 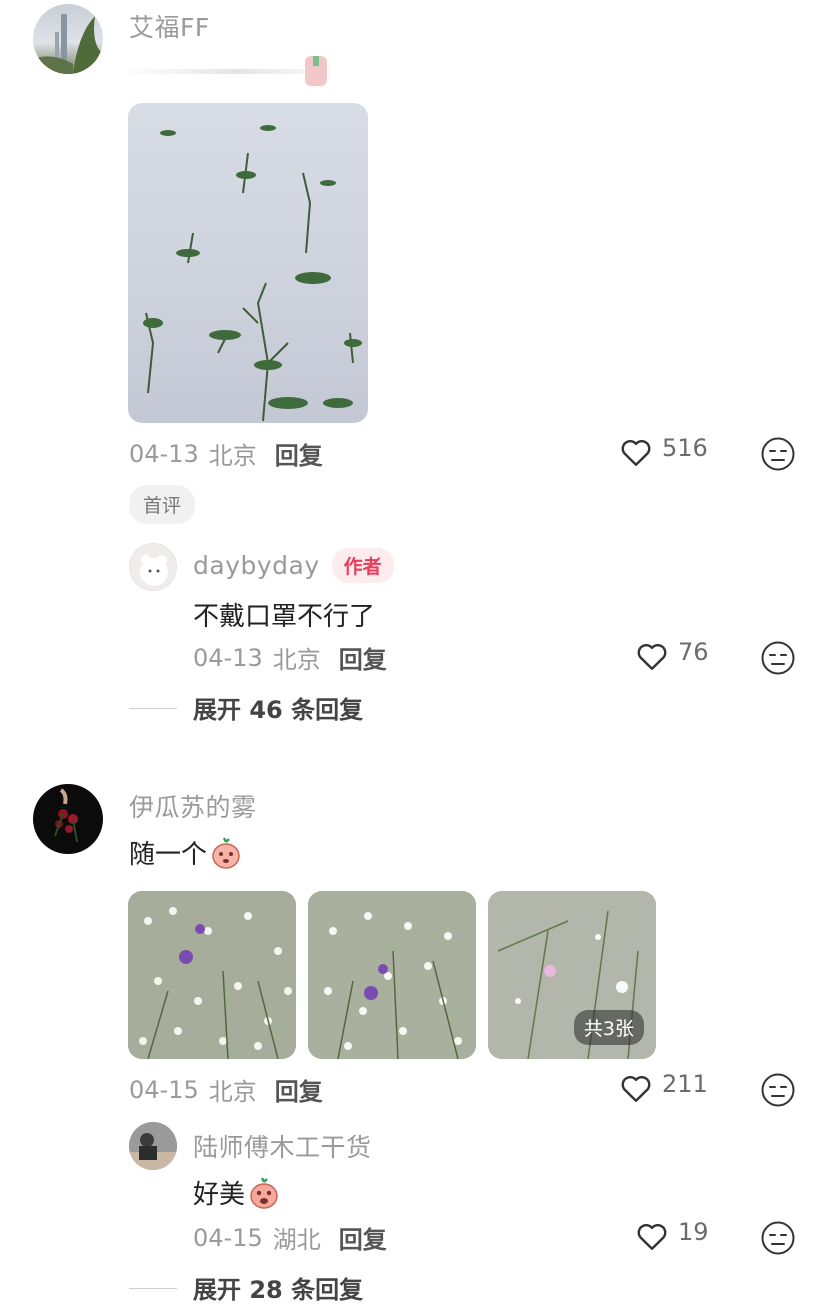 I want to click on reply-body: 好美, so click(x=237, y=1192).